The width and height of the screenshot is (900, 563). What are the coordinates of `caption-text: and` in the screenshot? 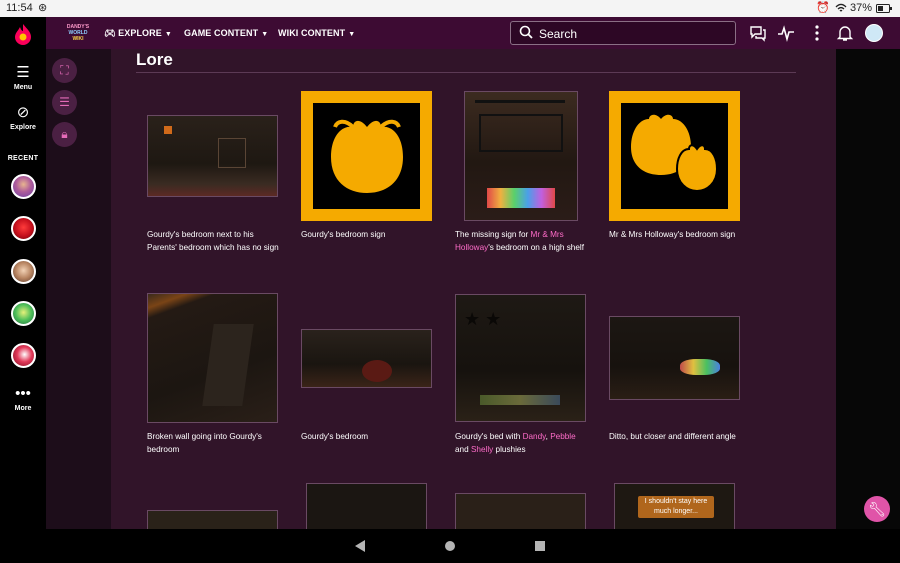 It's located at (463, 449).